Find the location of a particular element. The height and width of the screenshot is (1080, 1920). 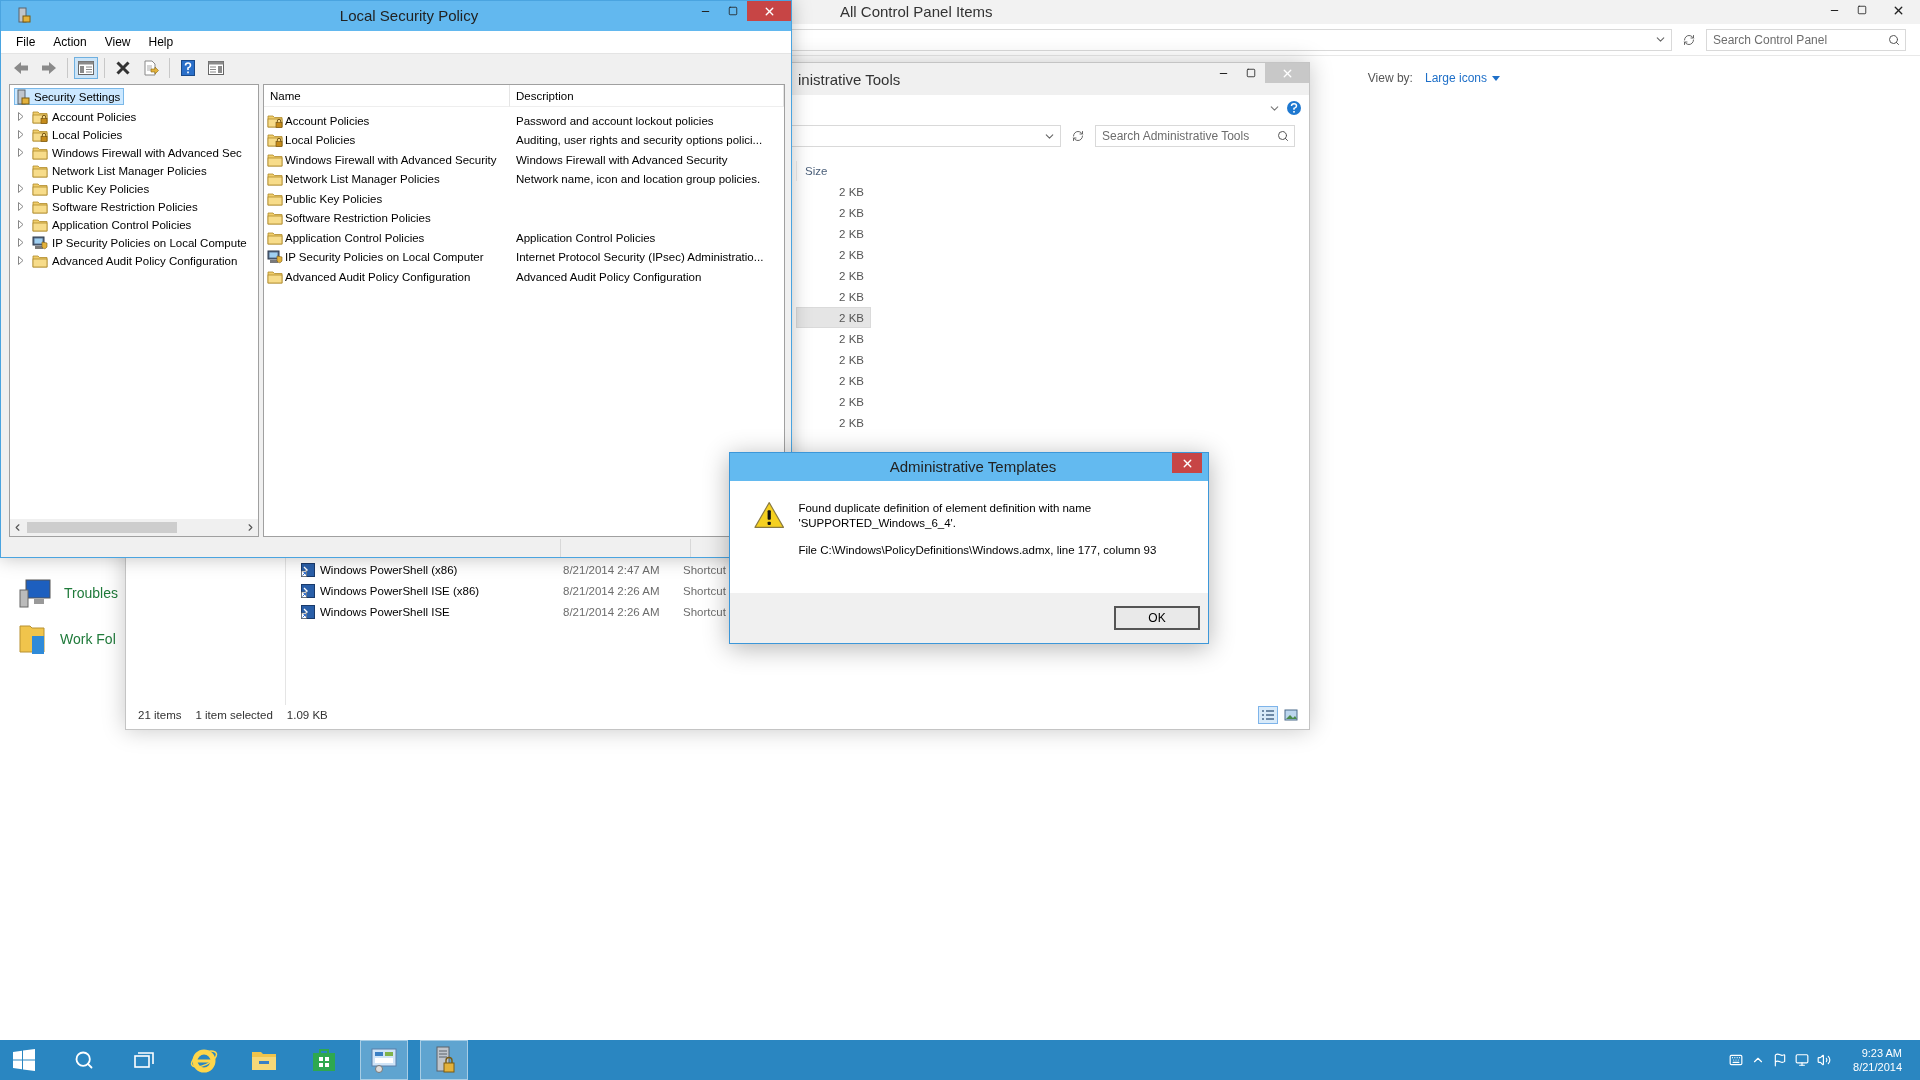

item-description: Network name, icon and location group policies. is located at coordinates (638, 180).